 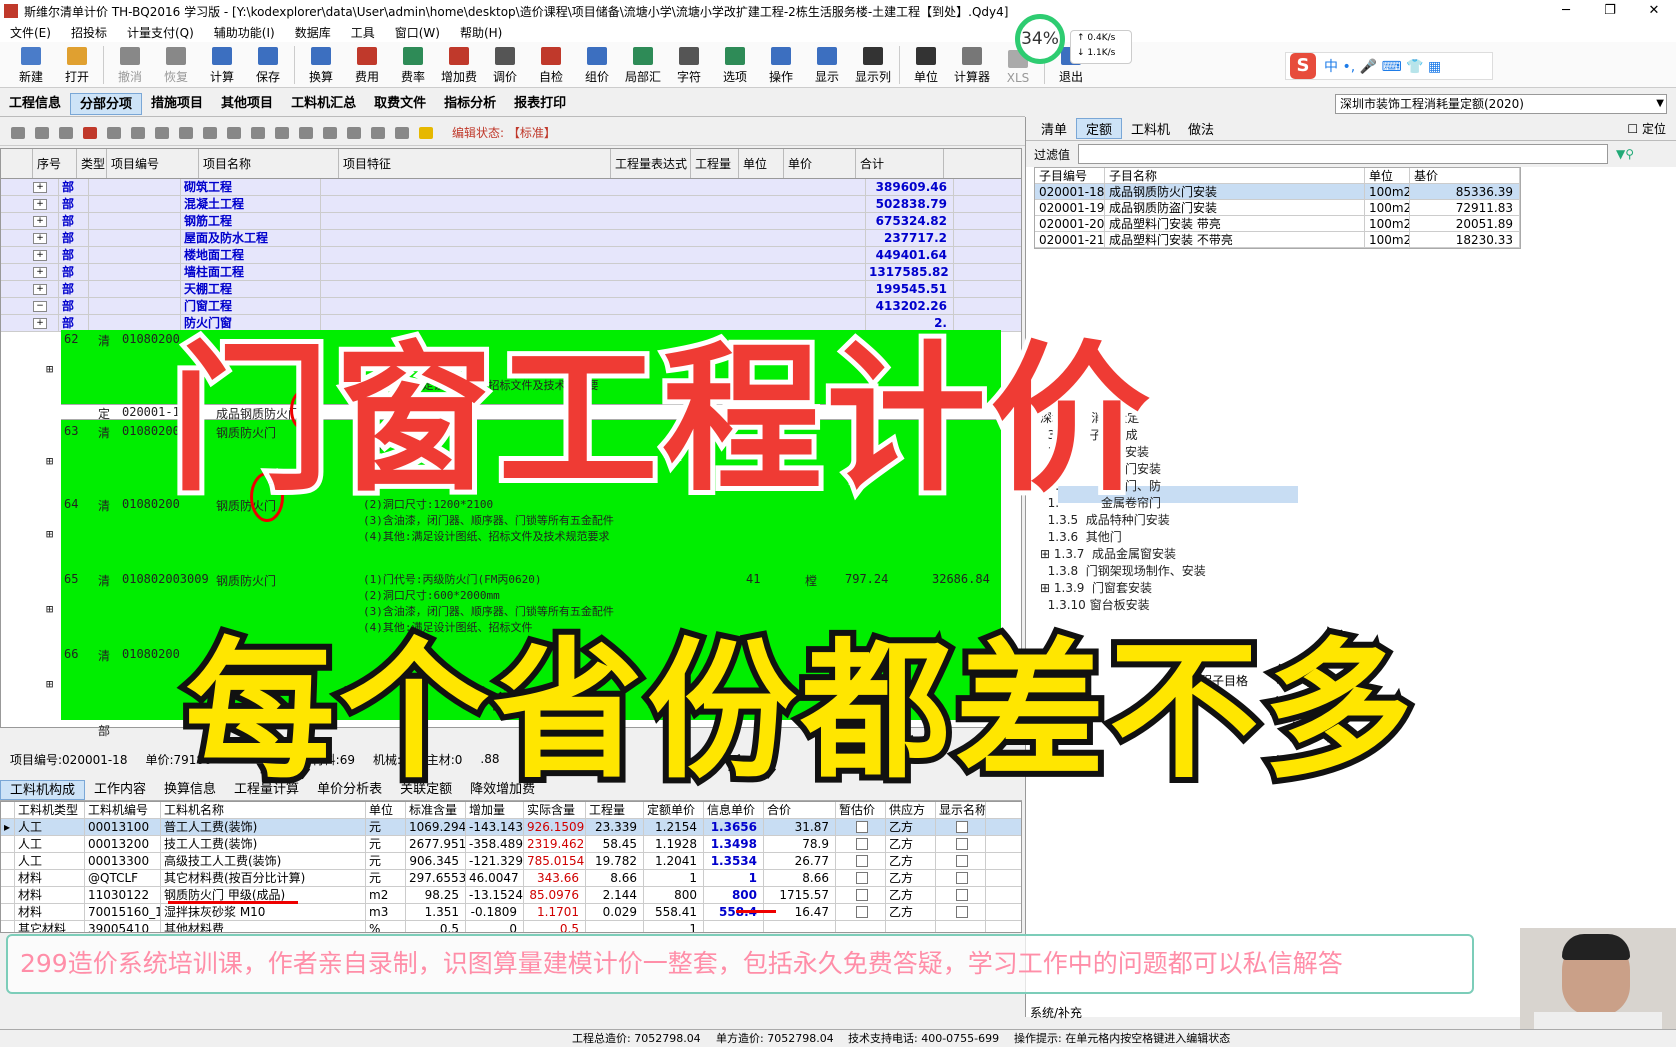 I want to click on toolbar-button: 撤消, so click(x=130, y=65).